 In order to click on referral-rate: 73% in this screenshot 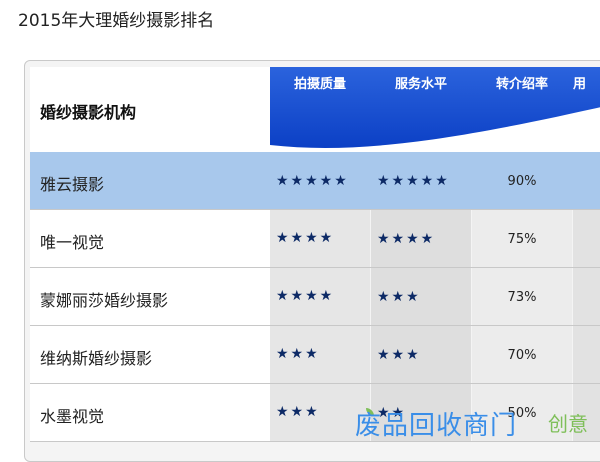, I will do `click(522, 297)`.